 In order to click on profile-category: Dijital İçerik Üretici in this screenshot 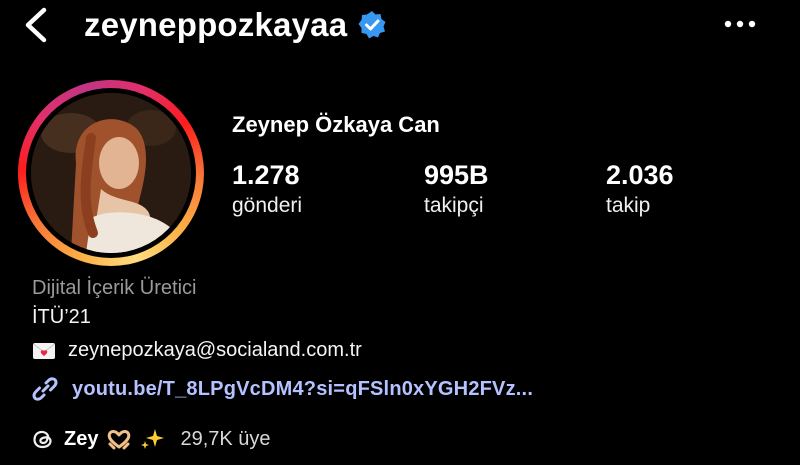, I will do `click(114, 288)`.